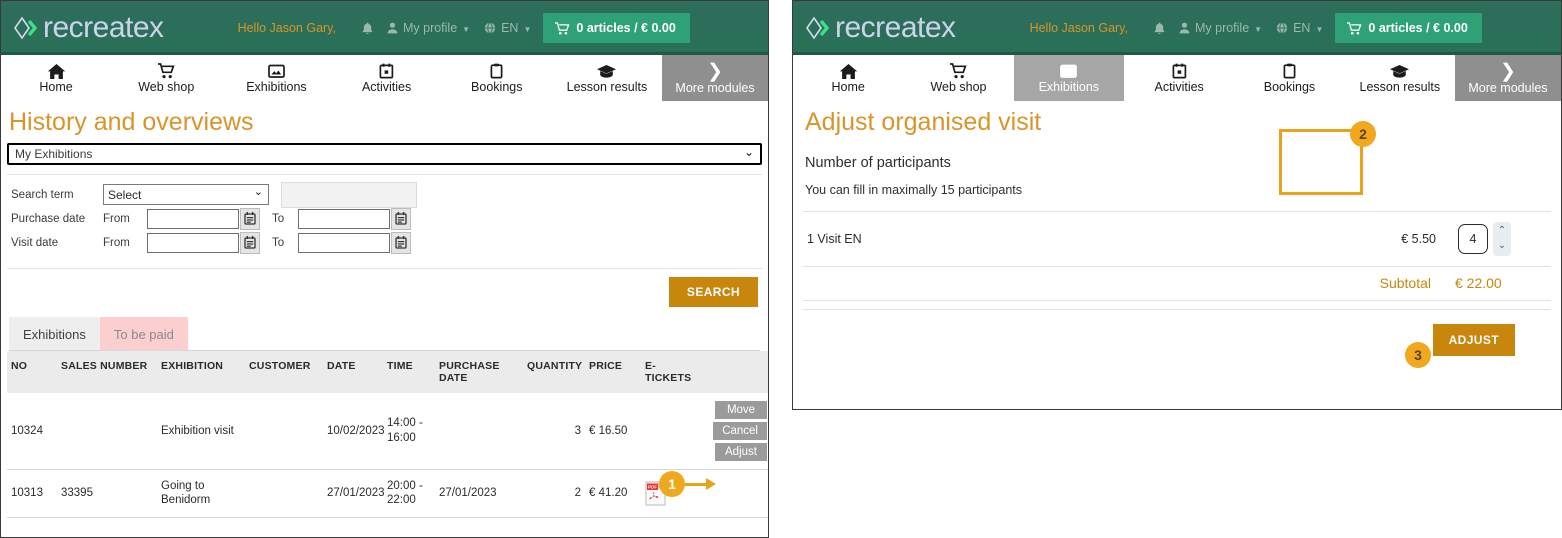  Describe the element at coordinates (613, 493) in the screenshot. I see `cell-price: € 41.20` at that location.